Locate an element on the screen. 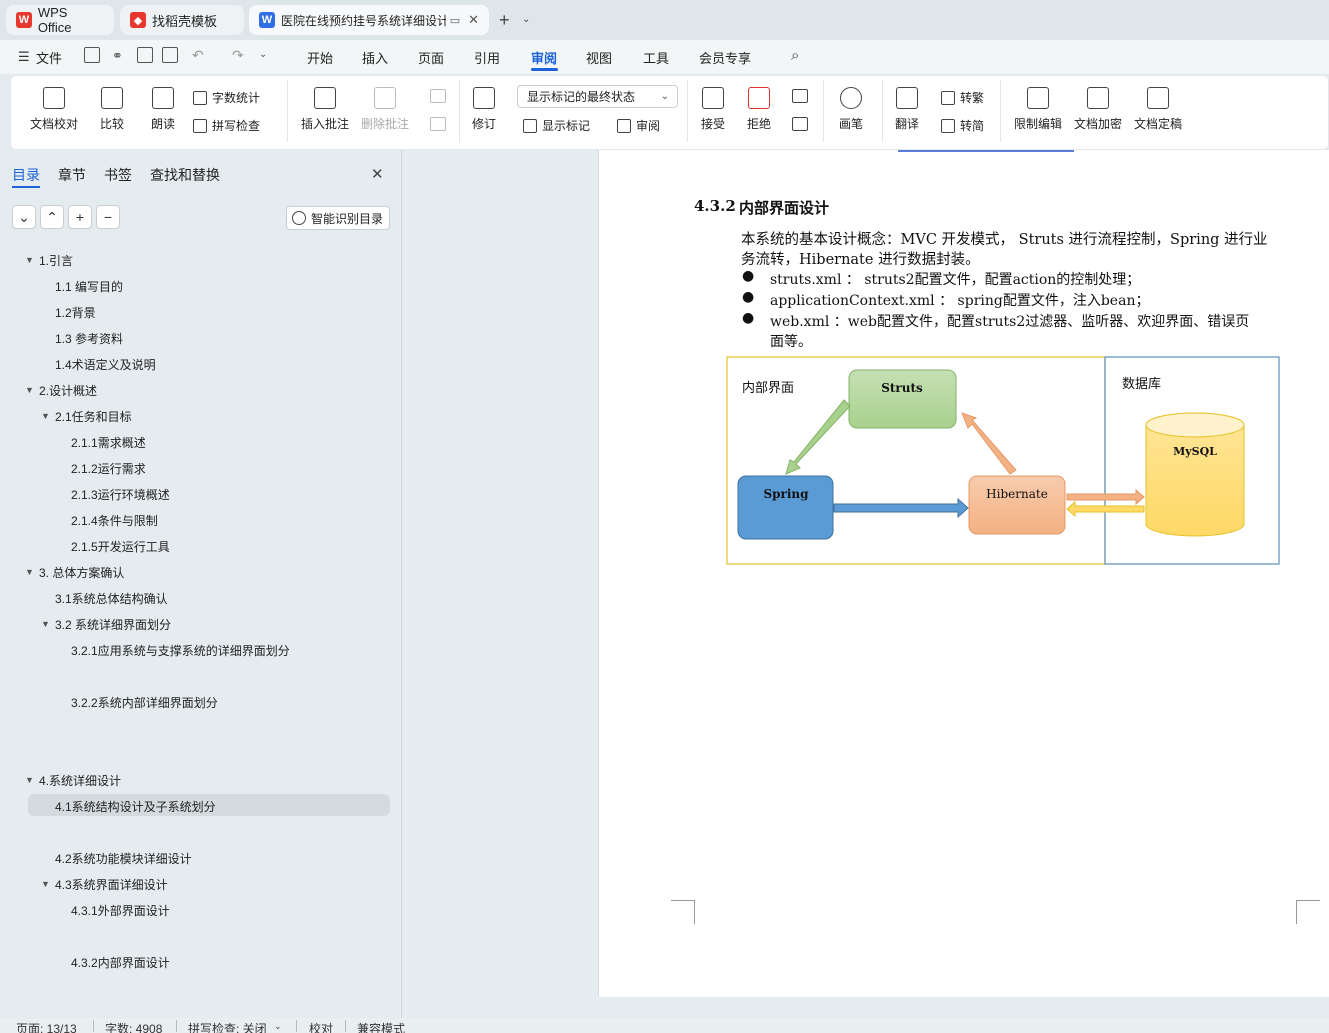 The width and height of the screenshot is (1329, 1033). read-aloud-button: 朗读 is located at coordinates (163, 109).